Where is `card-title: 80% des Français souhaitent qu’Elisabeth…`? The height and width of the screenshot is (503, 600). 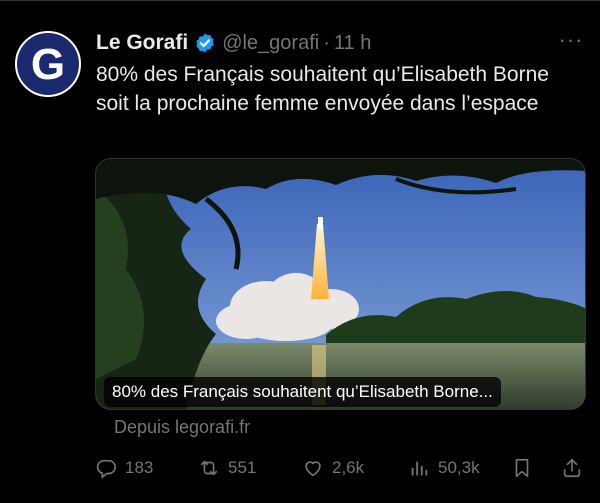 card-title: 80% des Français souhaitent qu’Elisabeth… is located at coordinates (302, 392).